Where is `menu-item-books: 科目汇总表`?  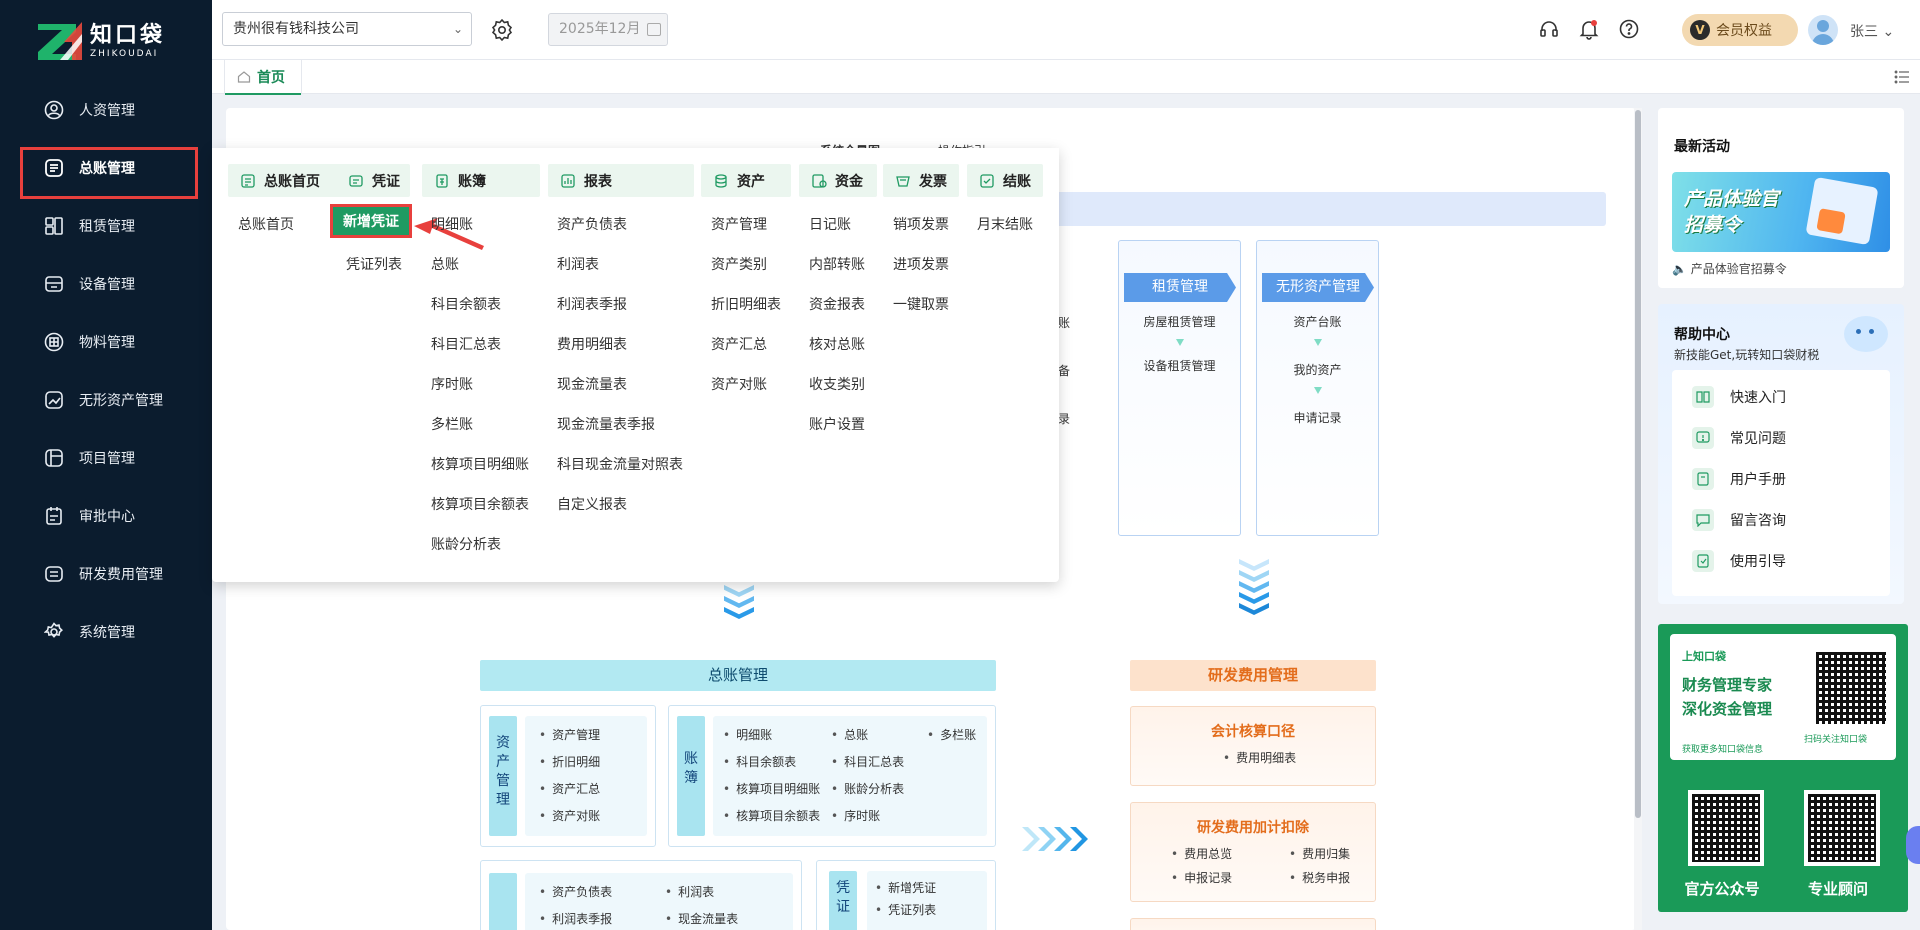 menu-item-books: 科目汇总表 is located at coordinates (466, 344).